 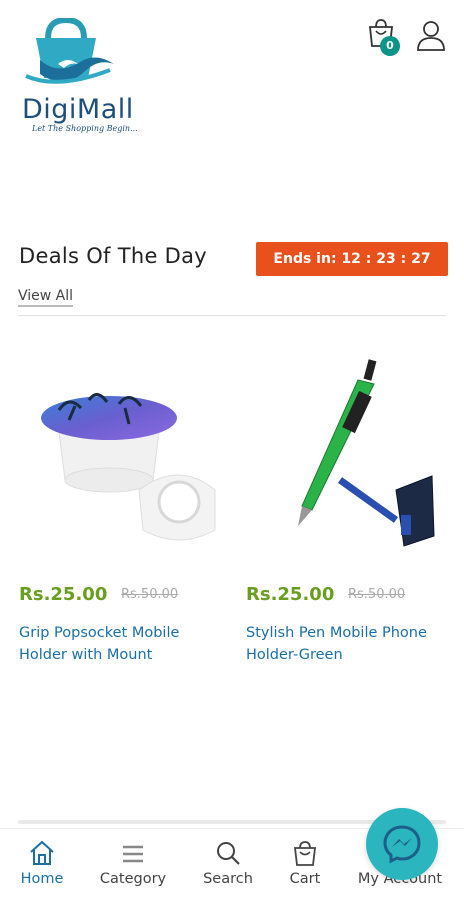 I want to click on popsocket-product-image, so click(x=128, y=467).